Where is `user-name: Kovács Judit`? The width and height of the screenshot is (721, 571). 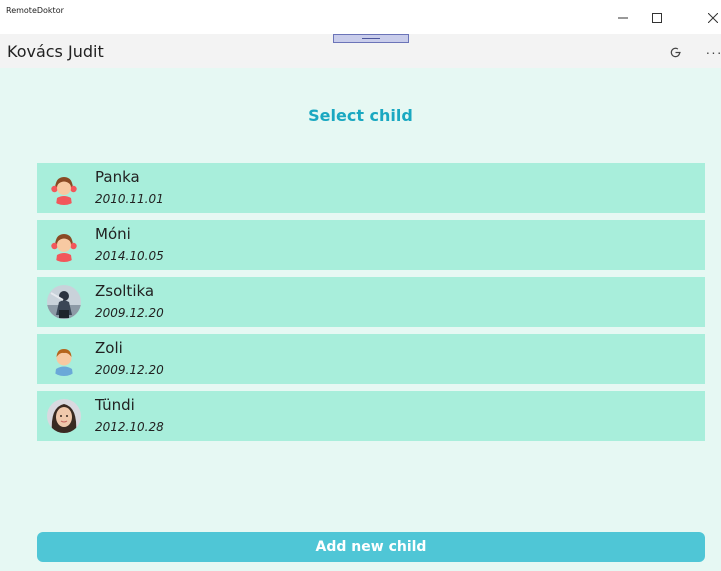 user-name: Kovács Judit is located at coordinates (55, 51).